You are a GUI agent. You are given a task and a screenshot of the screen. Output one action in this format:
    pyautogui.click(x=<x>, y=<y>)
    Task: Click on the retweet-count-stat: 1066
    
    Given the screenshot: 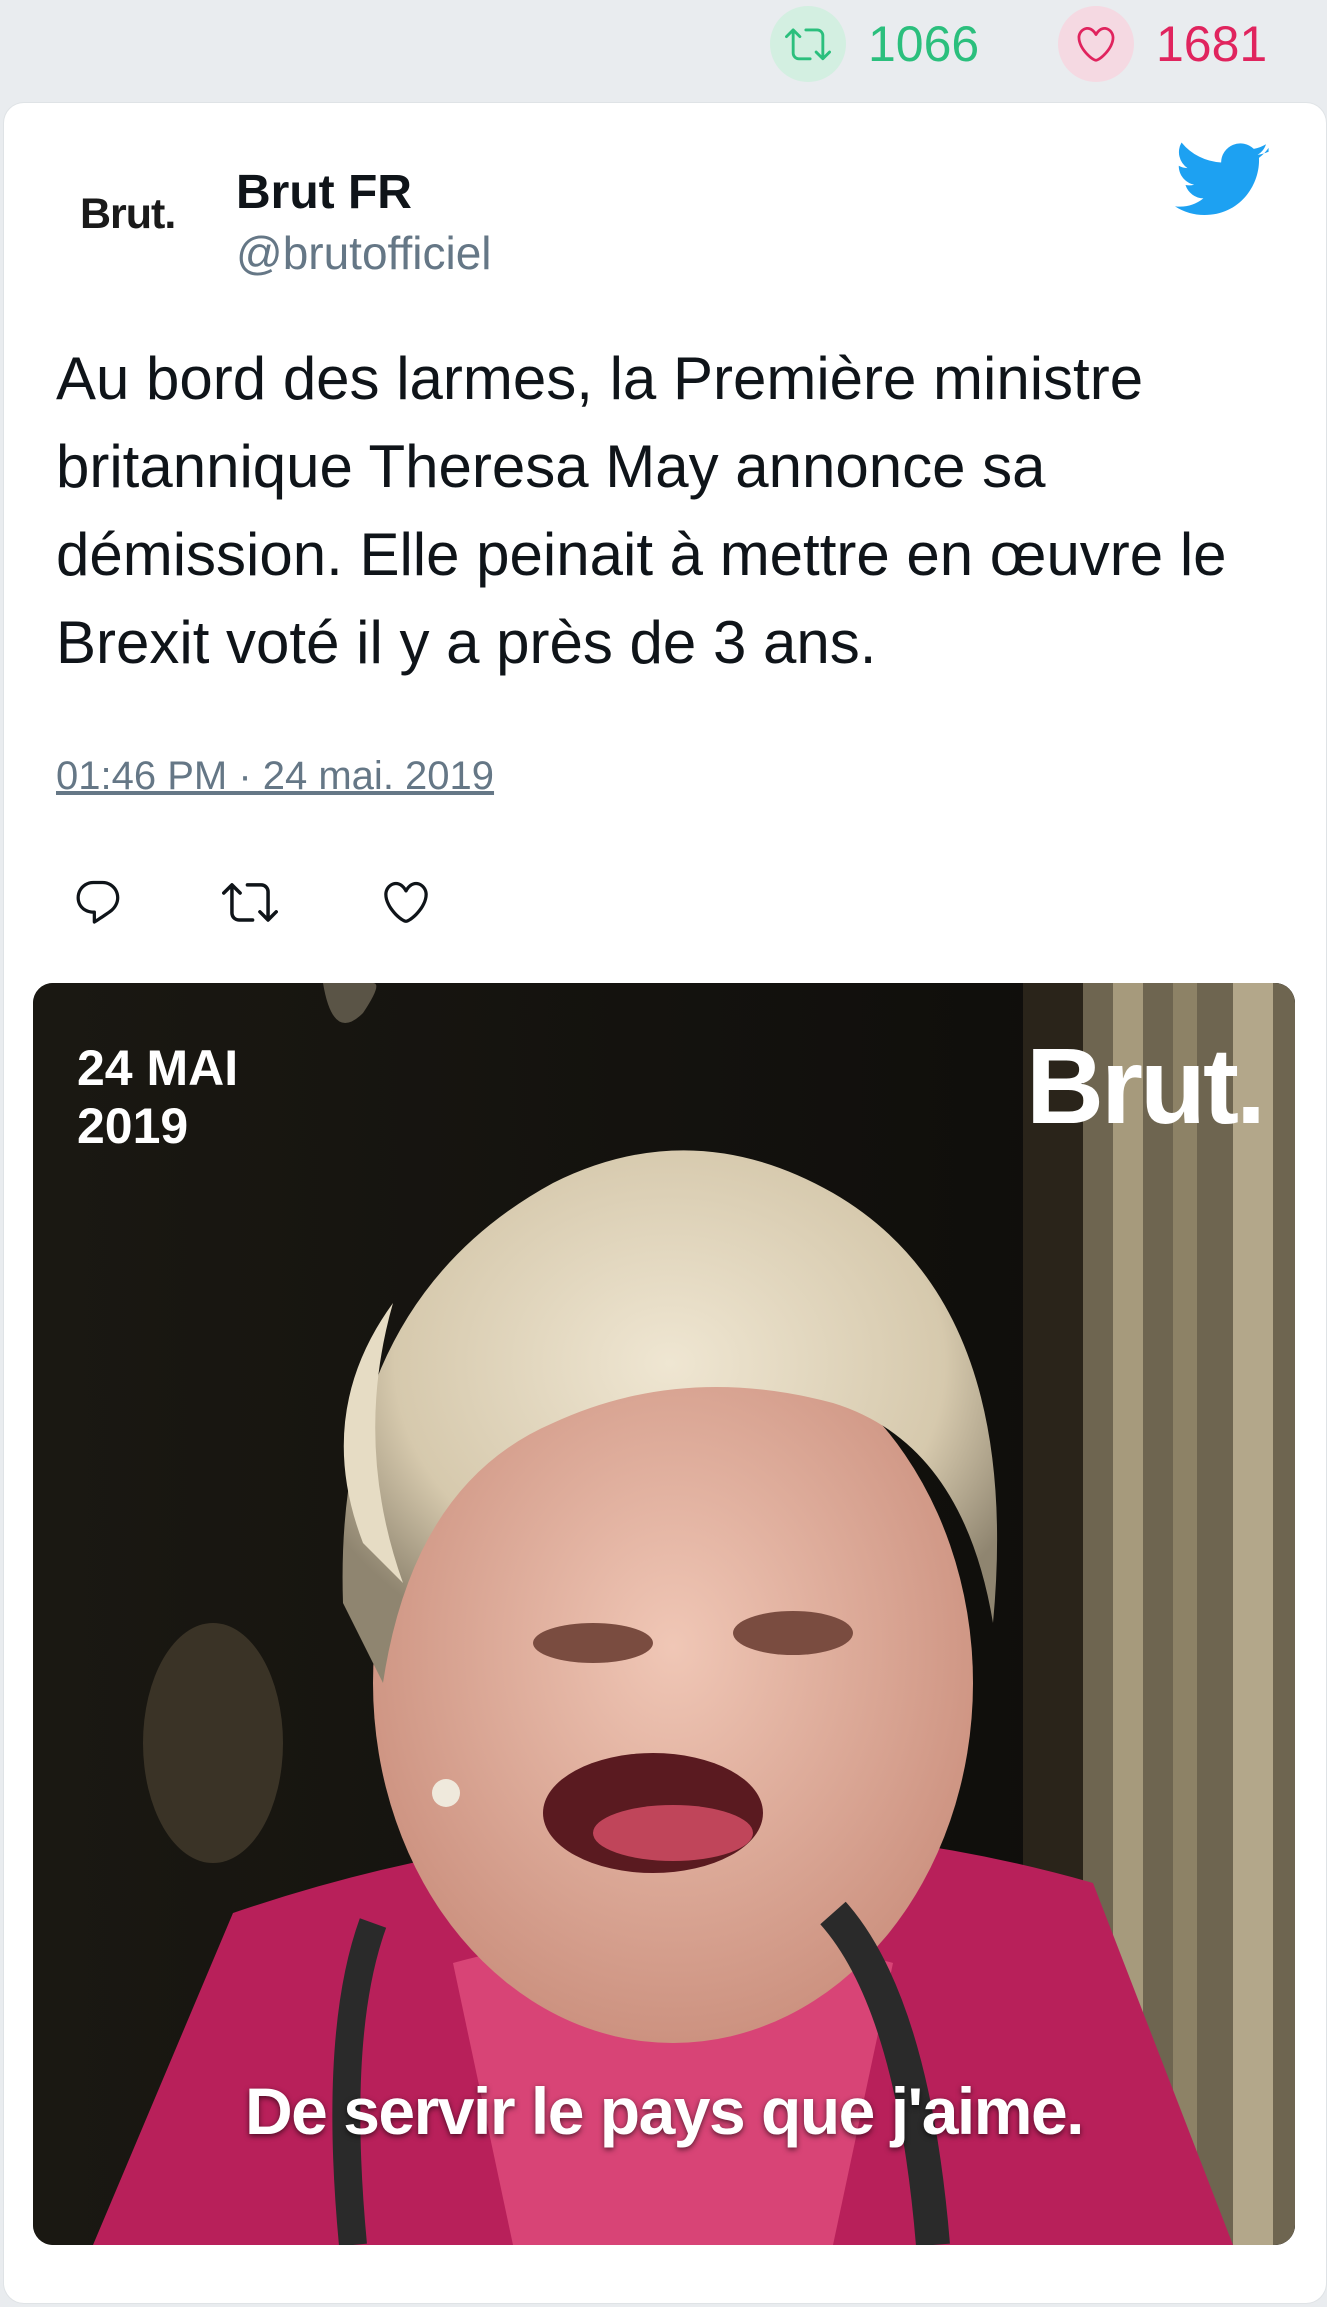 What is the action you would take?
    pyautogui.click(x=874, y=44)
    